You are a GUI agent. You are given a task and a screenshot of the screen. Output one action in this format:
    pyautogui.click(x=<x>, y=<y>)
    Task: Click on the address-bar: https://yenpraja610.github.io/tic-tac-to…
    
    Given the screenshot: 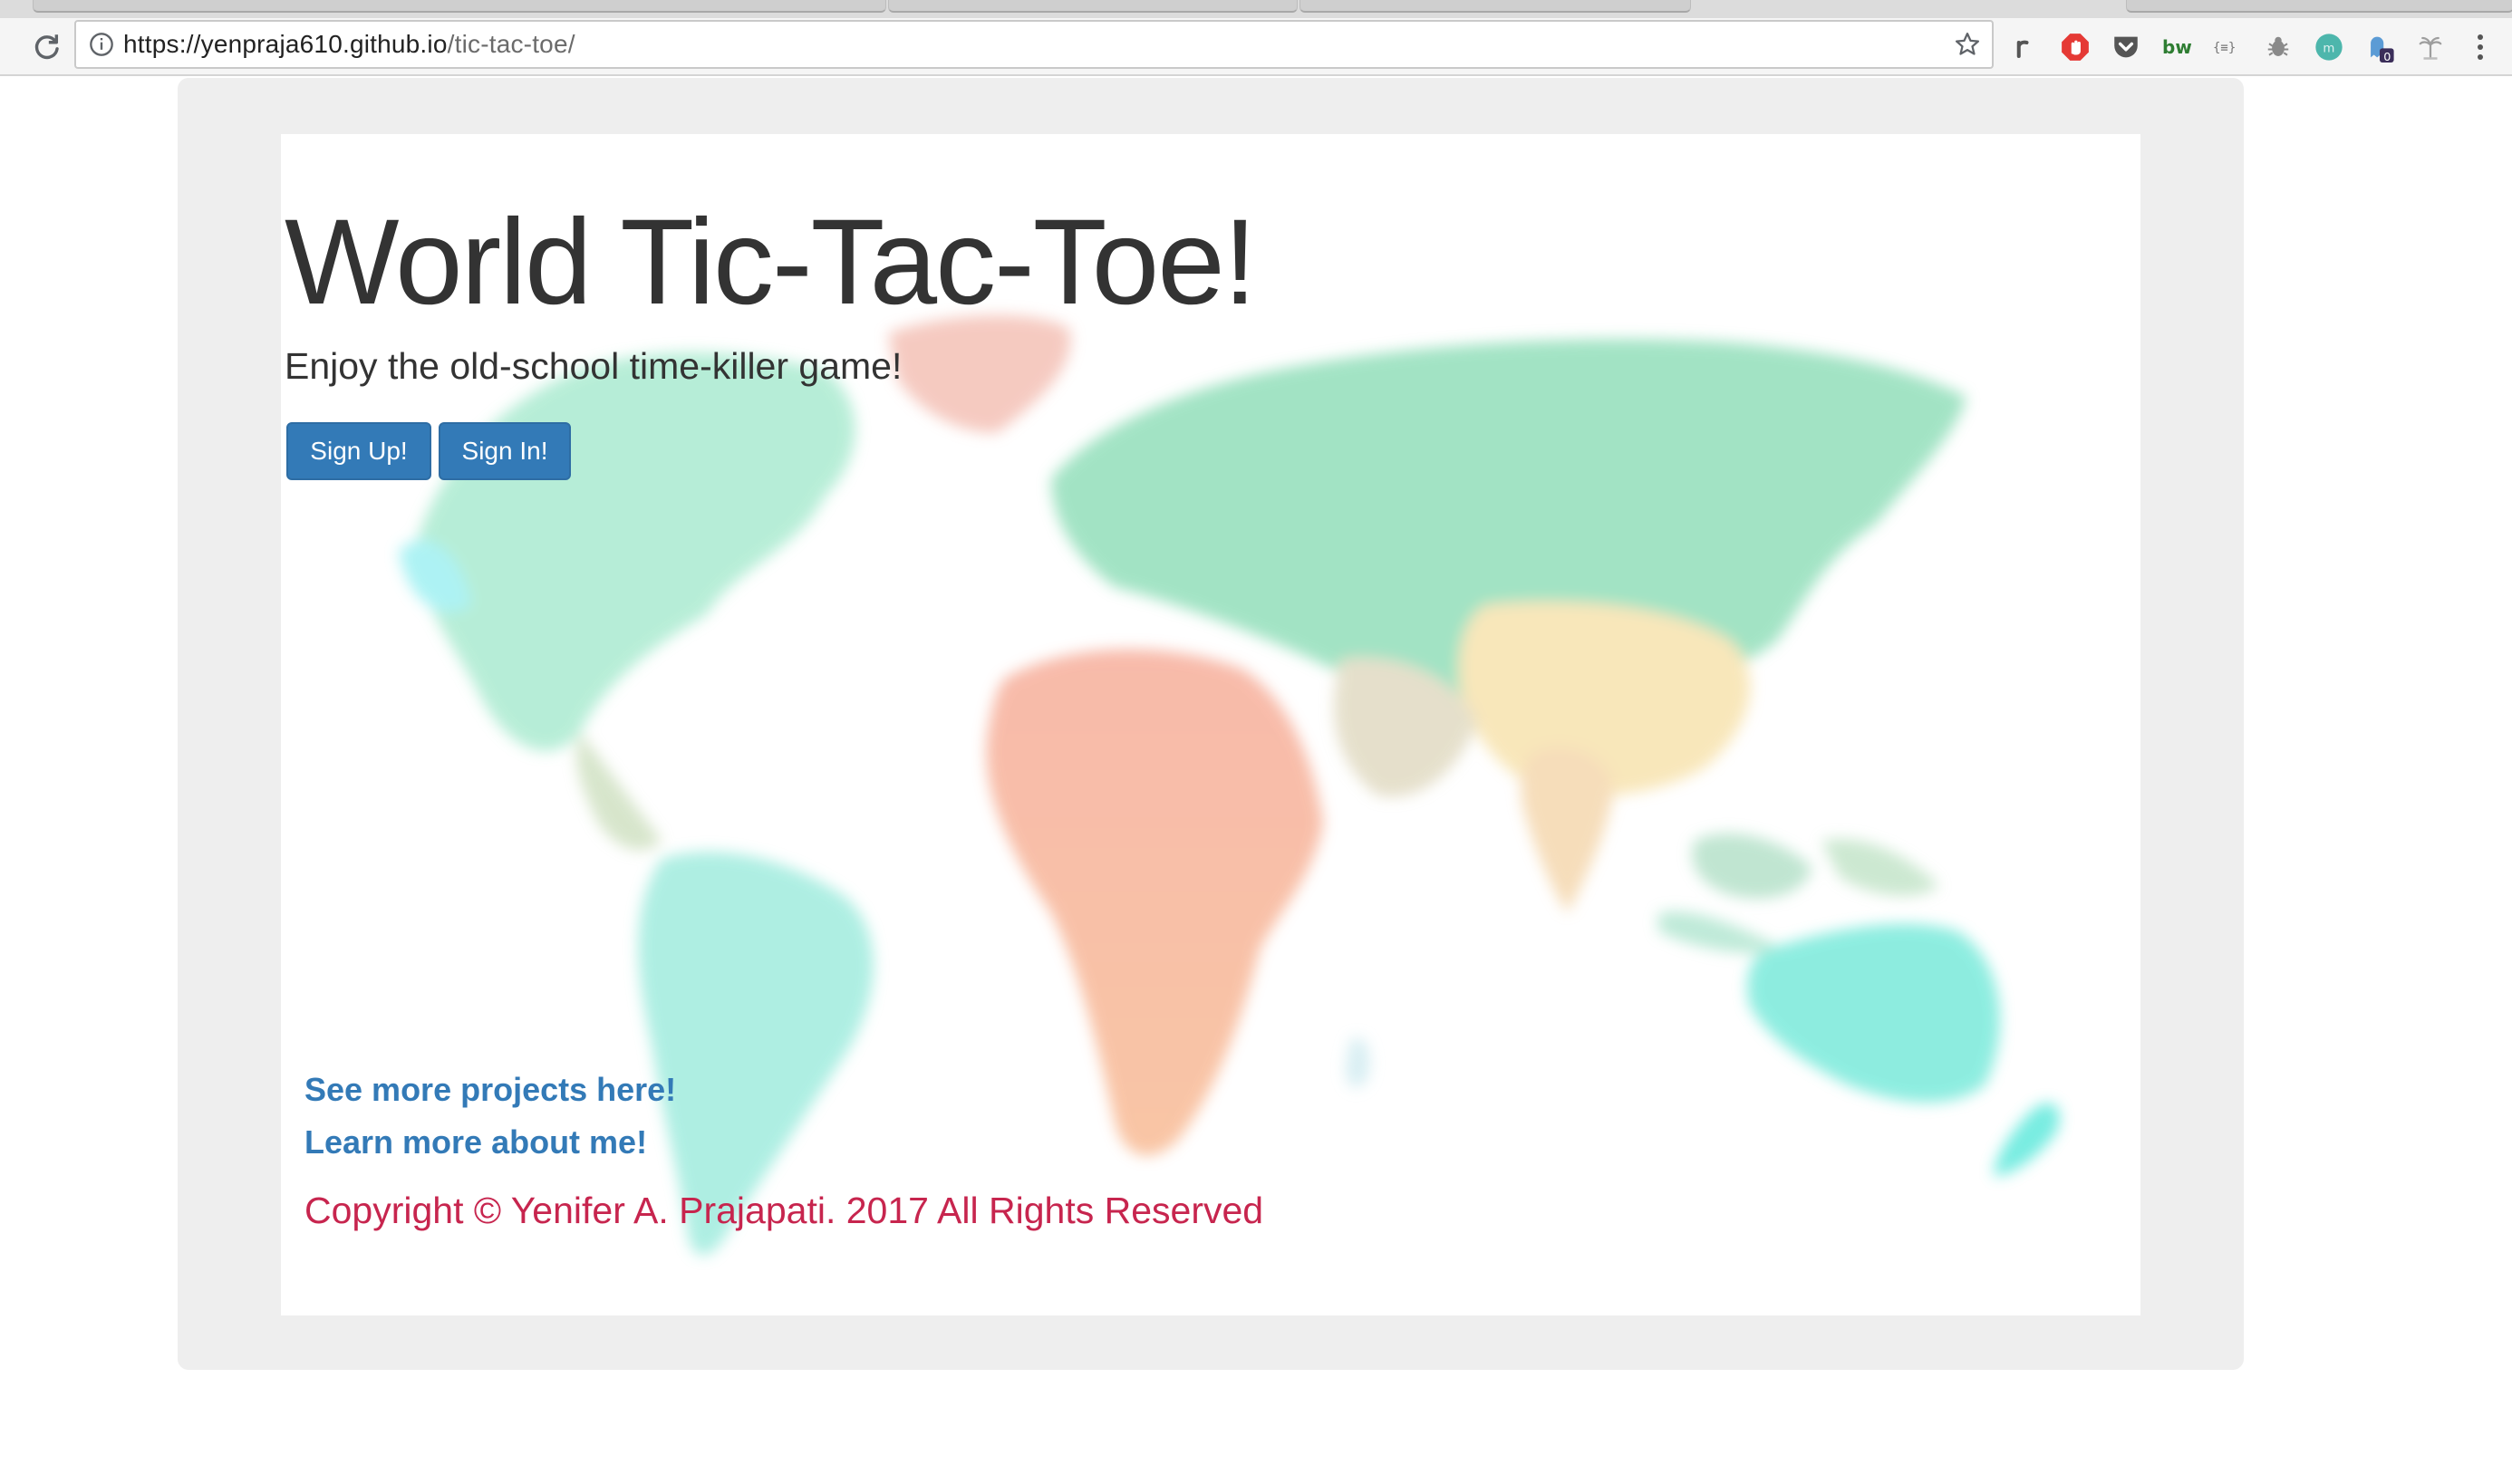 What is the action you would take?
    pyautogui.click(x=1034, y=45)
    